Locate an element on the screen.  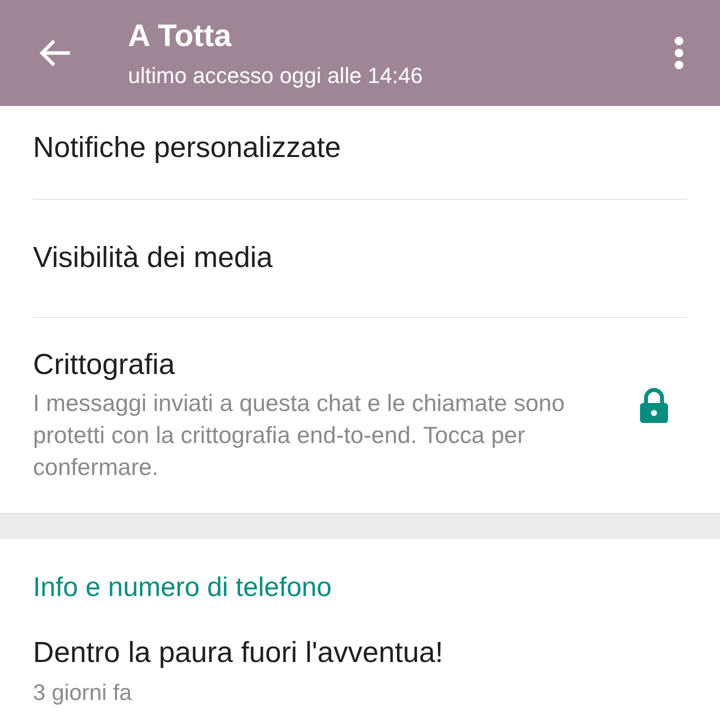
setting-label: Crittografia is located at coordinates (104, 365).